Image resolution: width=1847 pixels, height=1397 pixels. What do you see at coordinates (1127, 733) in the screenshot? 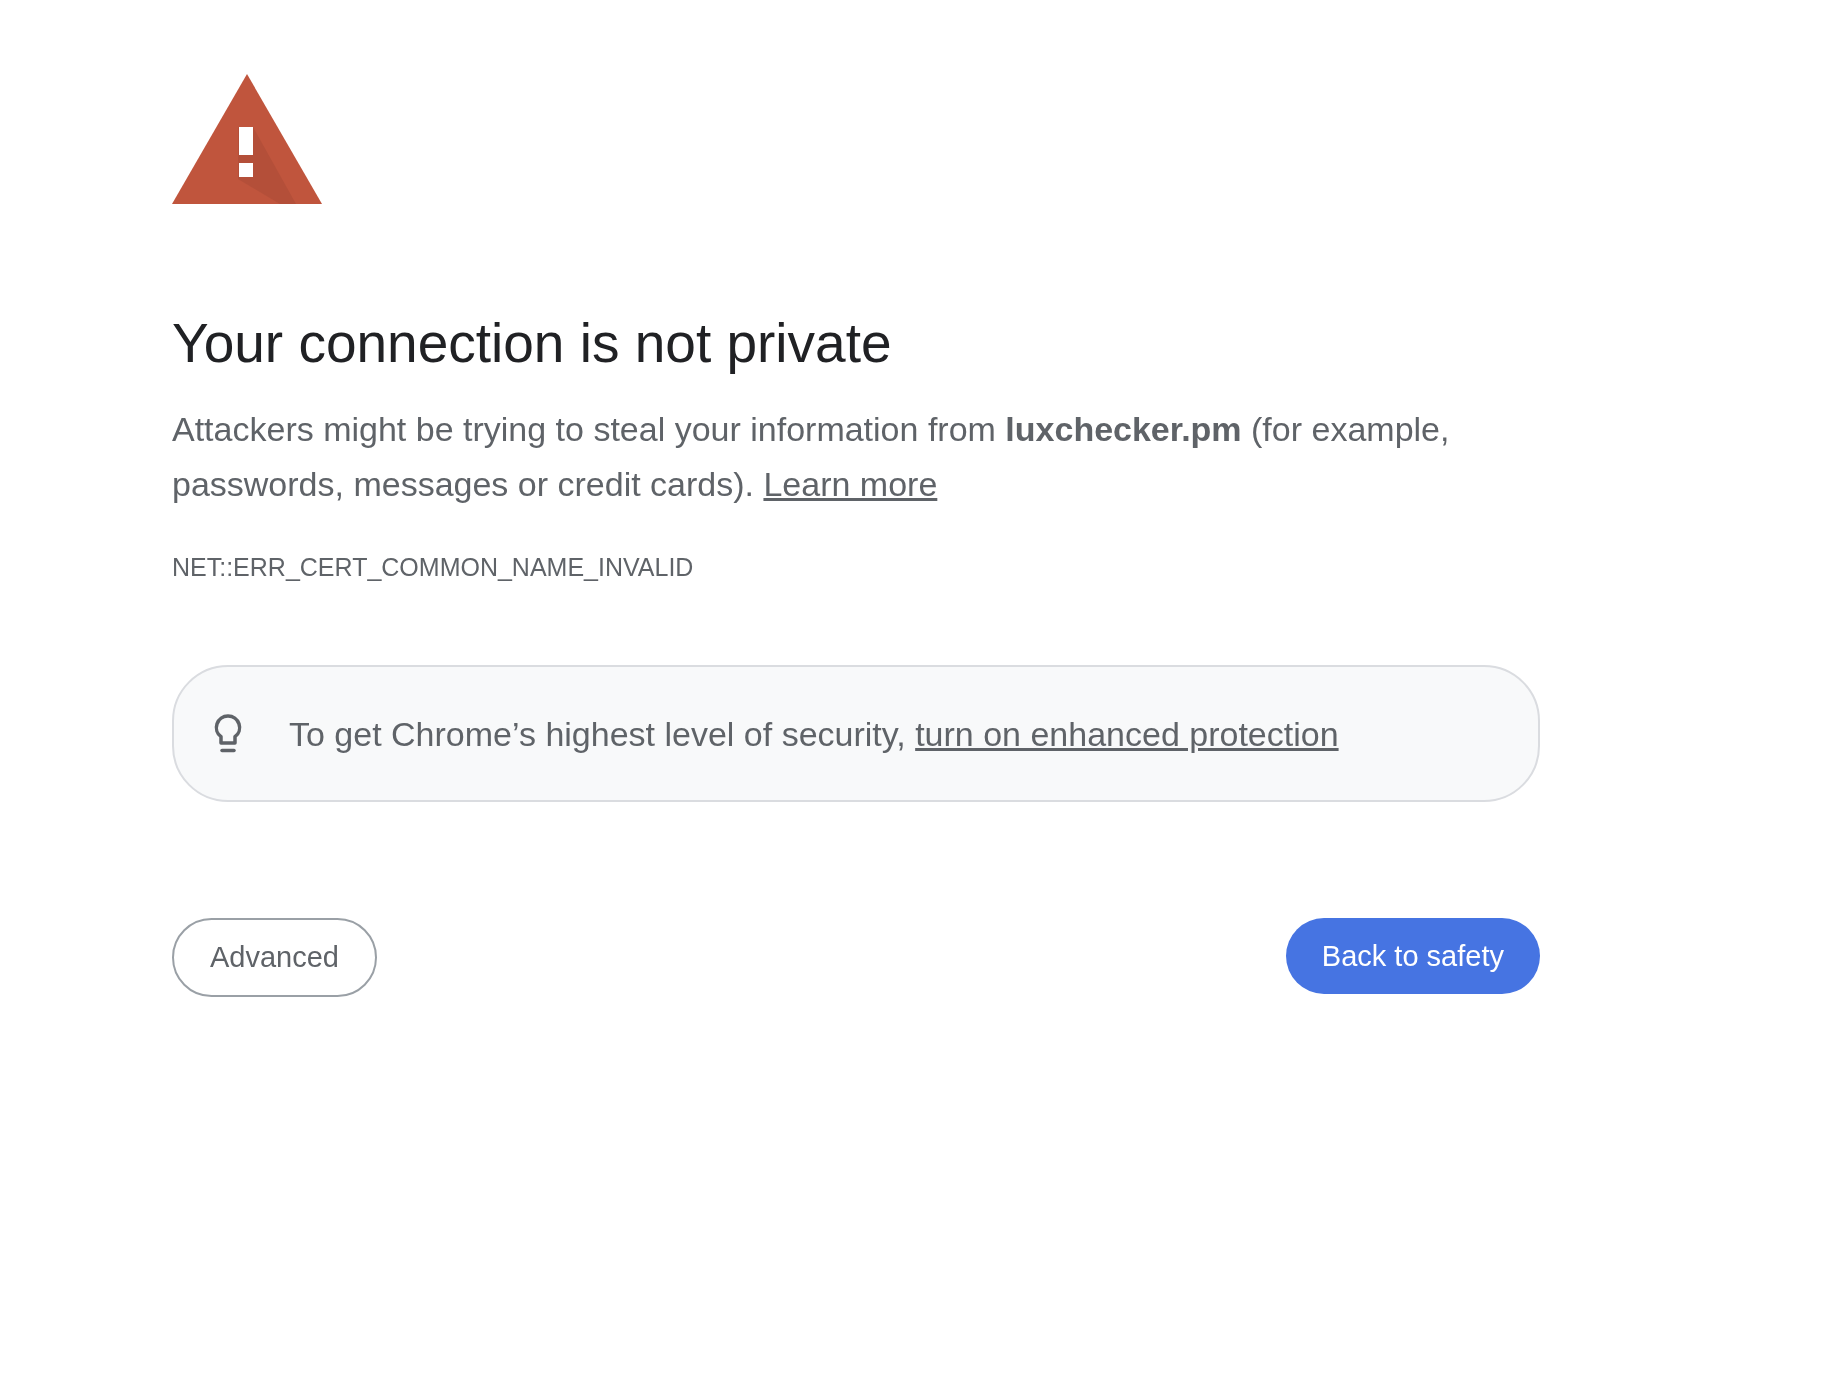
I see `enhanced-protection-link: turn on enhanced protection` at bounding box center [1127, 733].